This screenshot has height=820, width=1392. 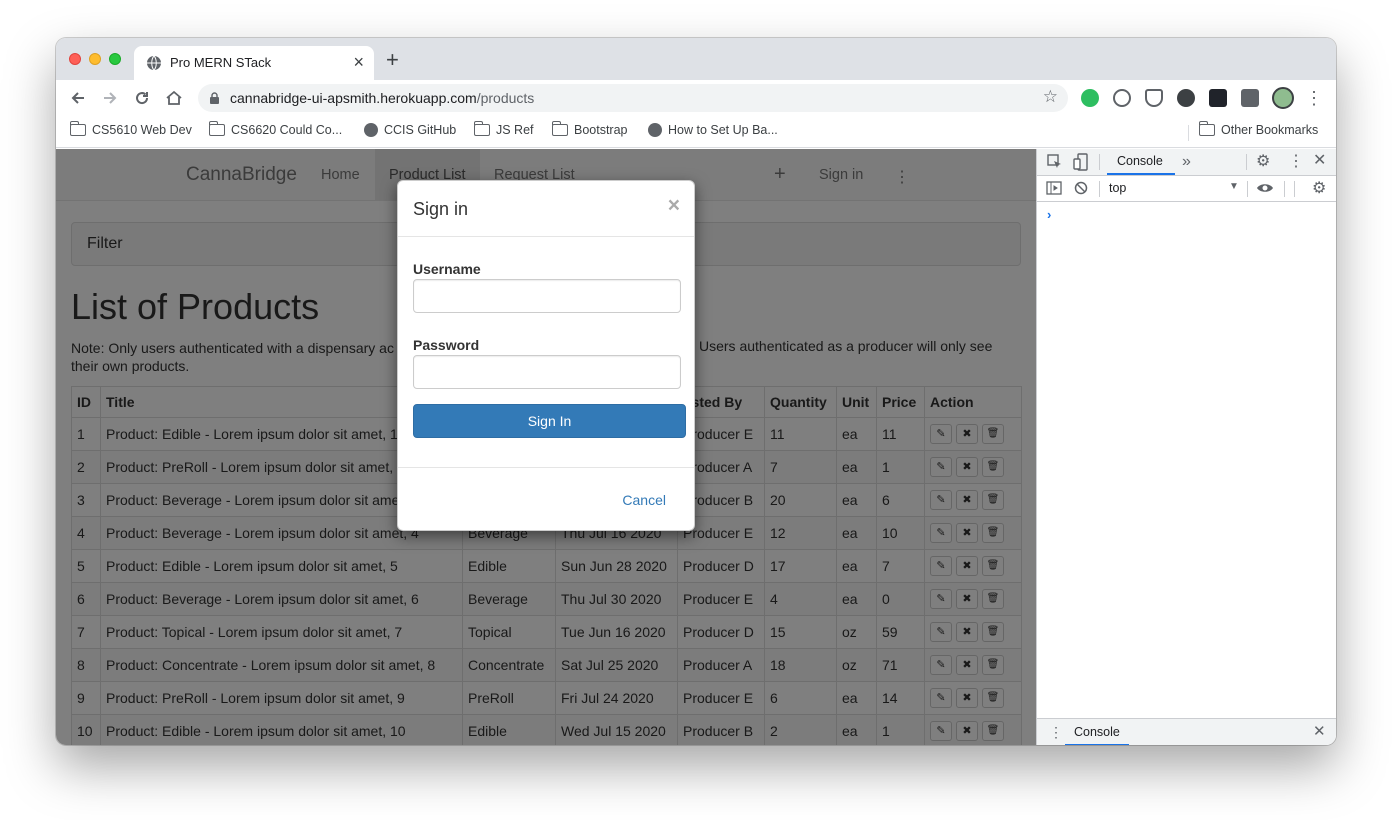 I want to click on console-settings-gear-icon: ⚙, so click(x=1319, y=189).